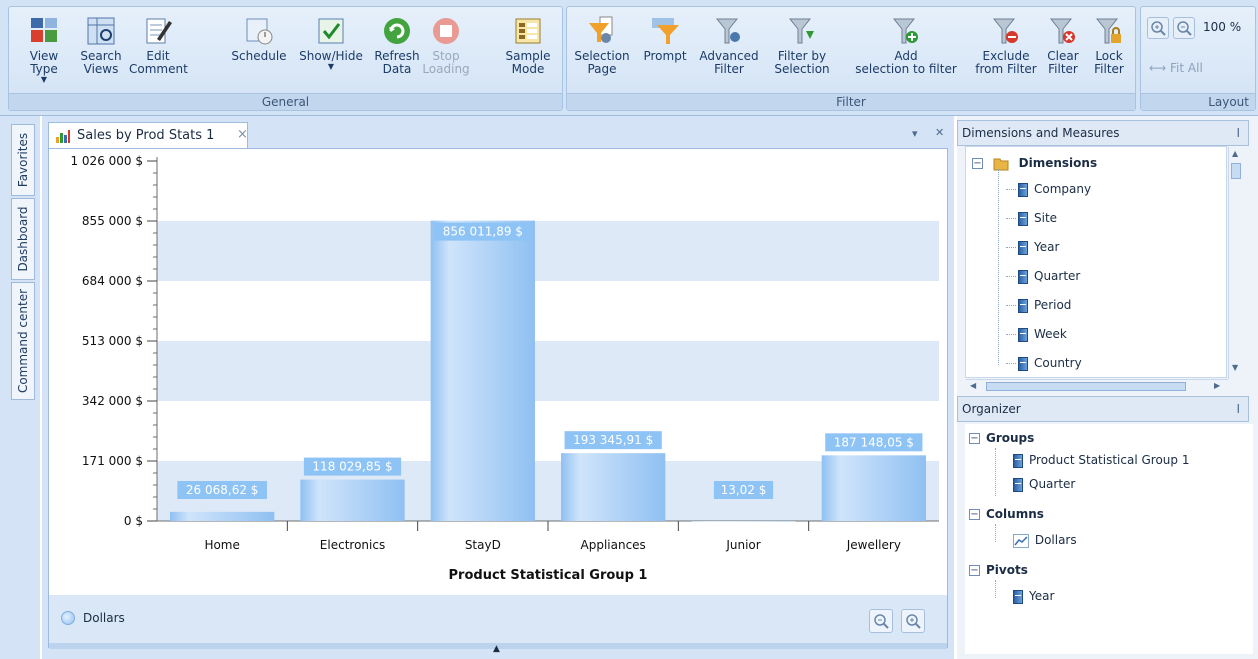 The width and height of the screenshot is (1258, 659). Describe the element at coordinates (1101, 460) in the screenshot. I see `organizer-group-item: Product Statistical Group 1` at that location.